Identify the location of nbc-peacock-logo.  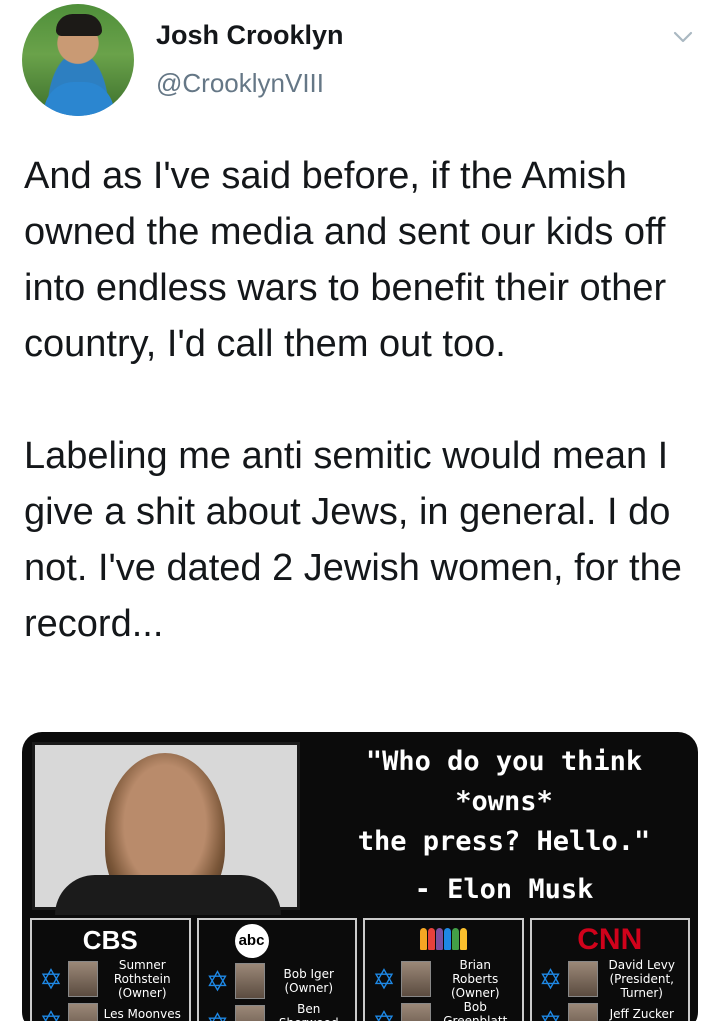
(443, 942).